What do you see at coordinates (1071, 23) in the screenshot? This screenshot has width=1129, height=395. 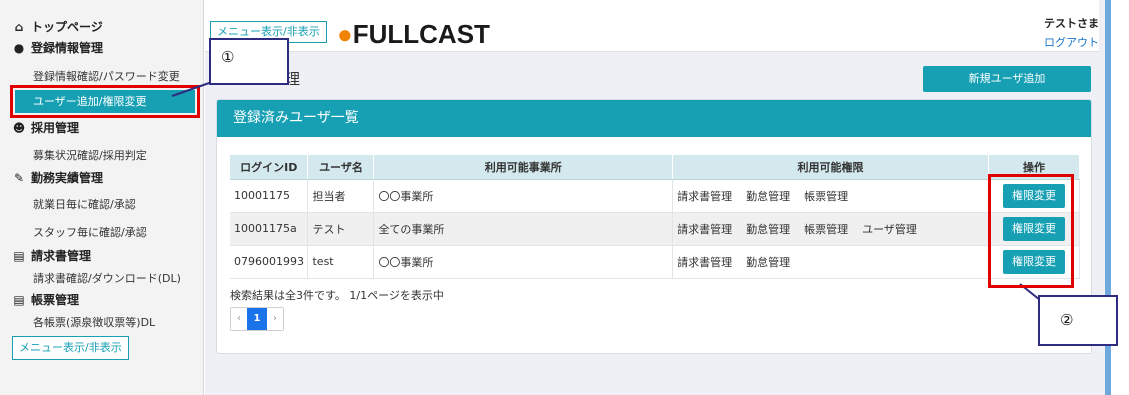 I see `user-name: テストさま` at bounding box center [1071, 23].